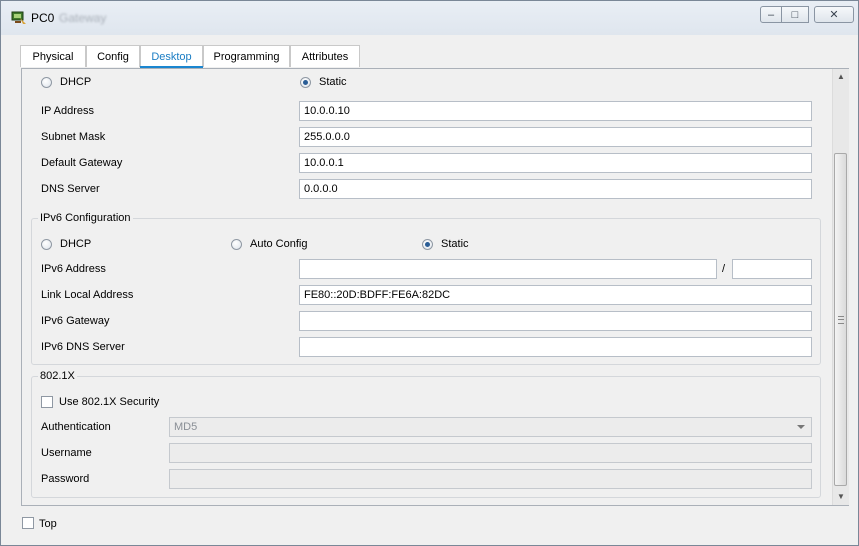 The height and width of the screenshot is (546, 859). I want to click on password-input, so click(490, 479).